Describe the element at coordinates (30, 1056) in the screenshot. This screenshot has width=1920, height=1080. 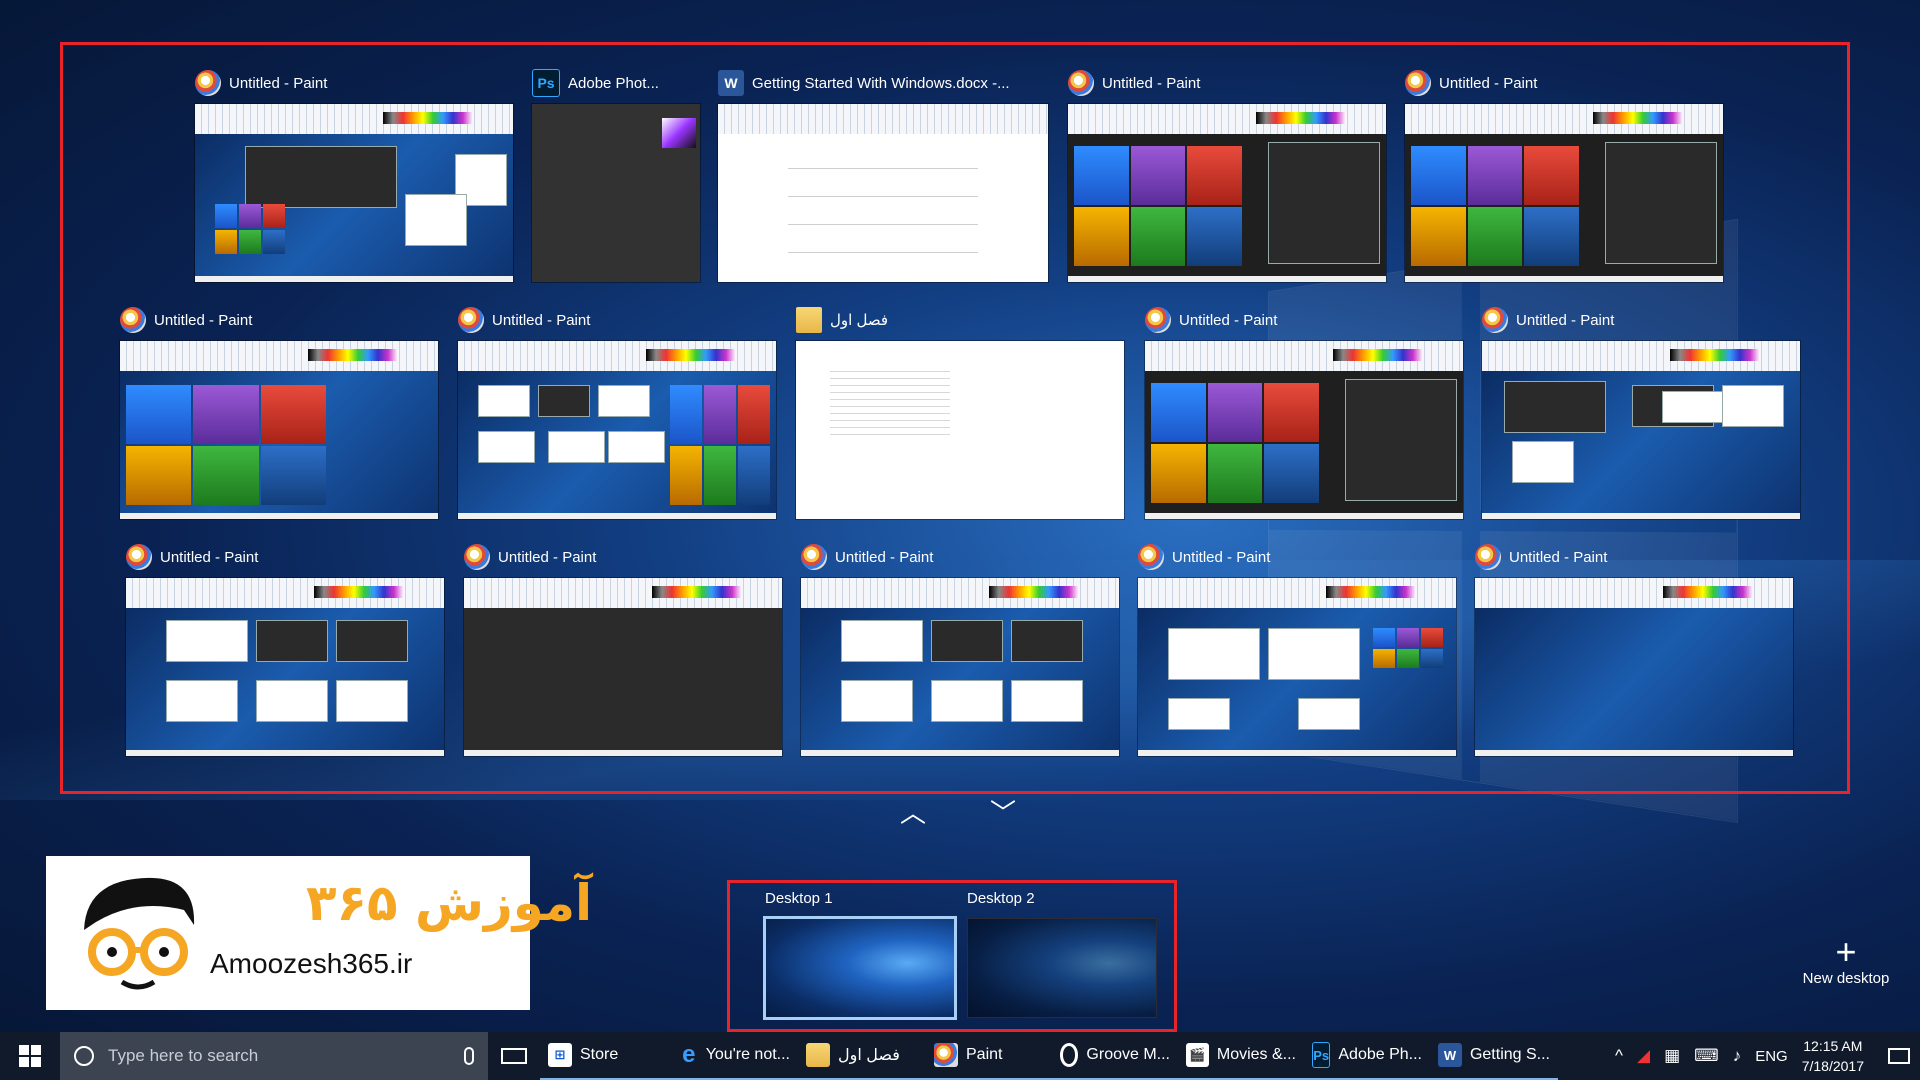
I see `start-button` at that location.